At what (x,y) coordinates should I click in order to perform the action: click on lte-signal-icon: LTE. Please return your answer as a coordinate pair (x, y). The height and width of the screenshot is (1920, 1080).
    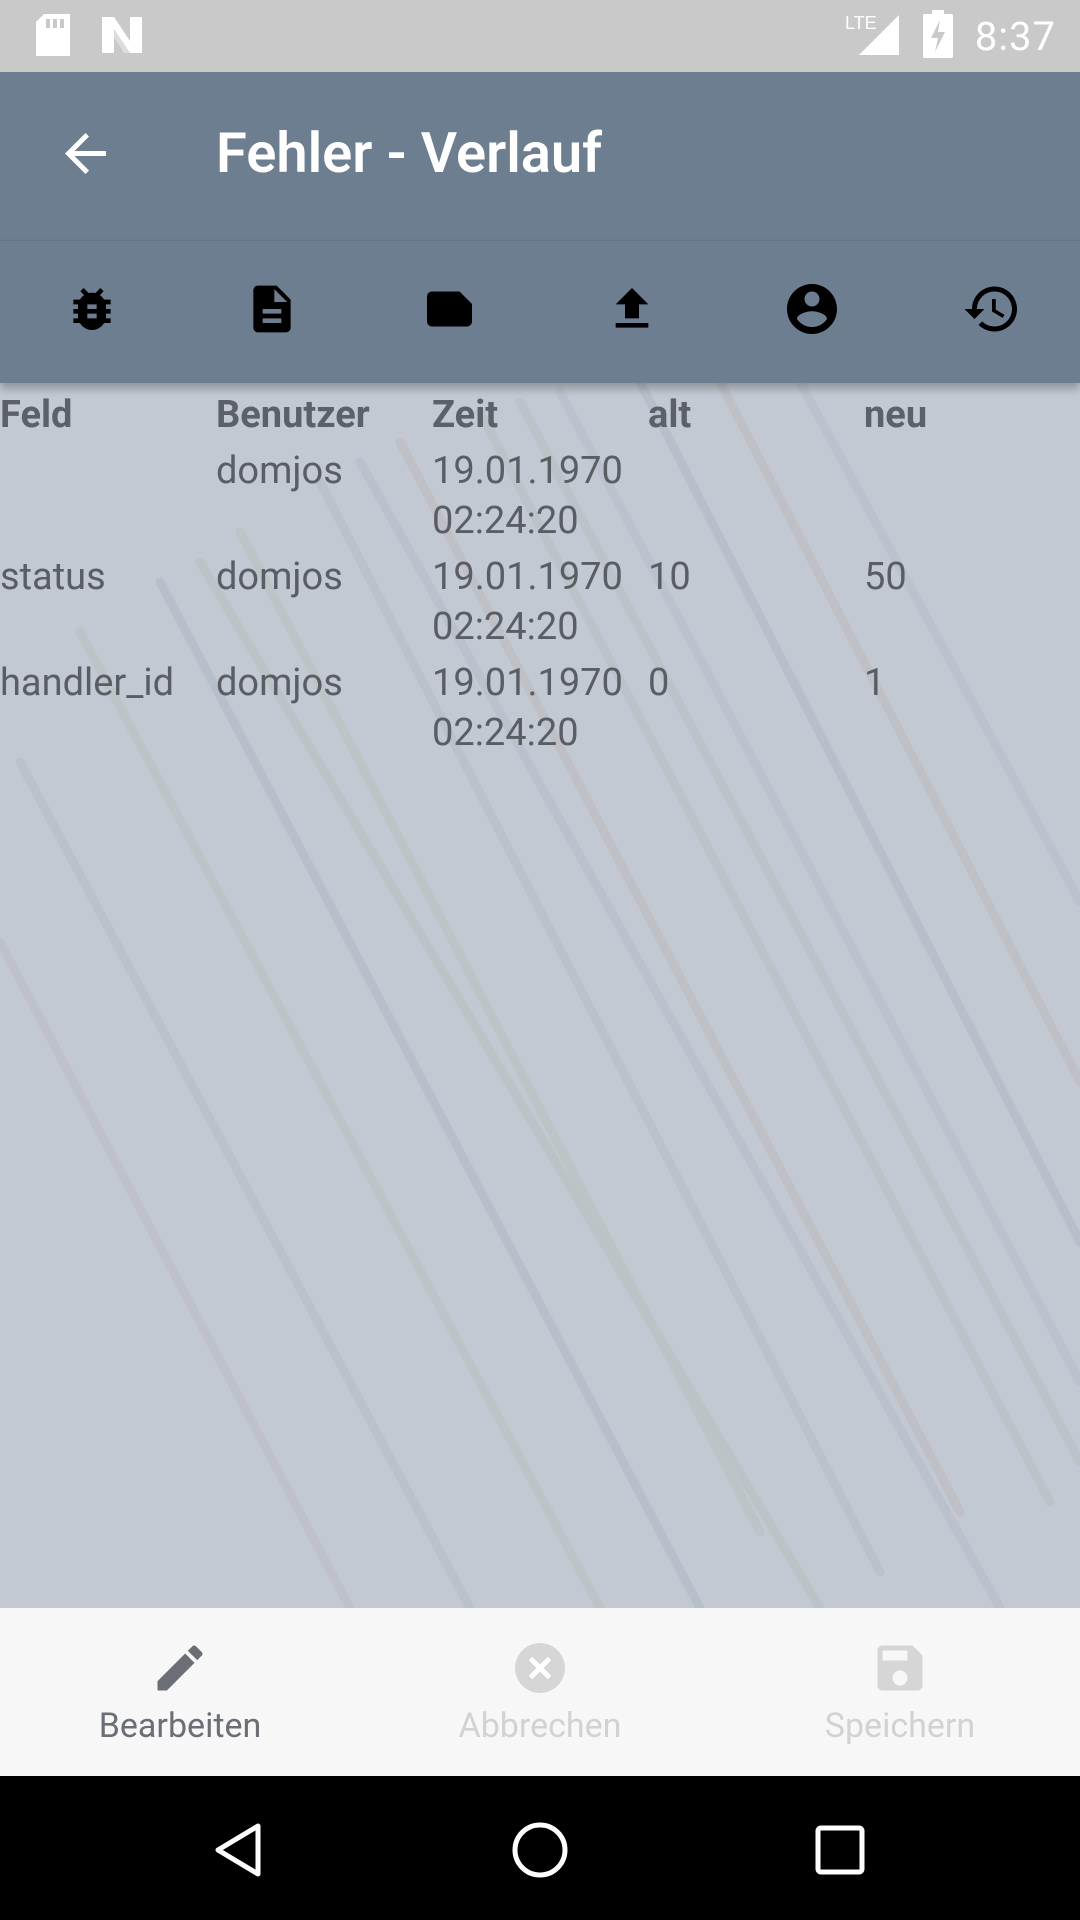
    Looking at the image, I should click on (873, 36).